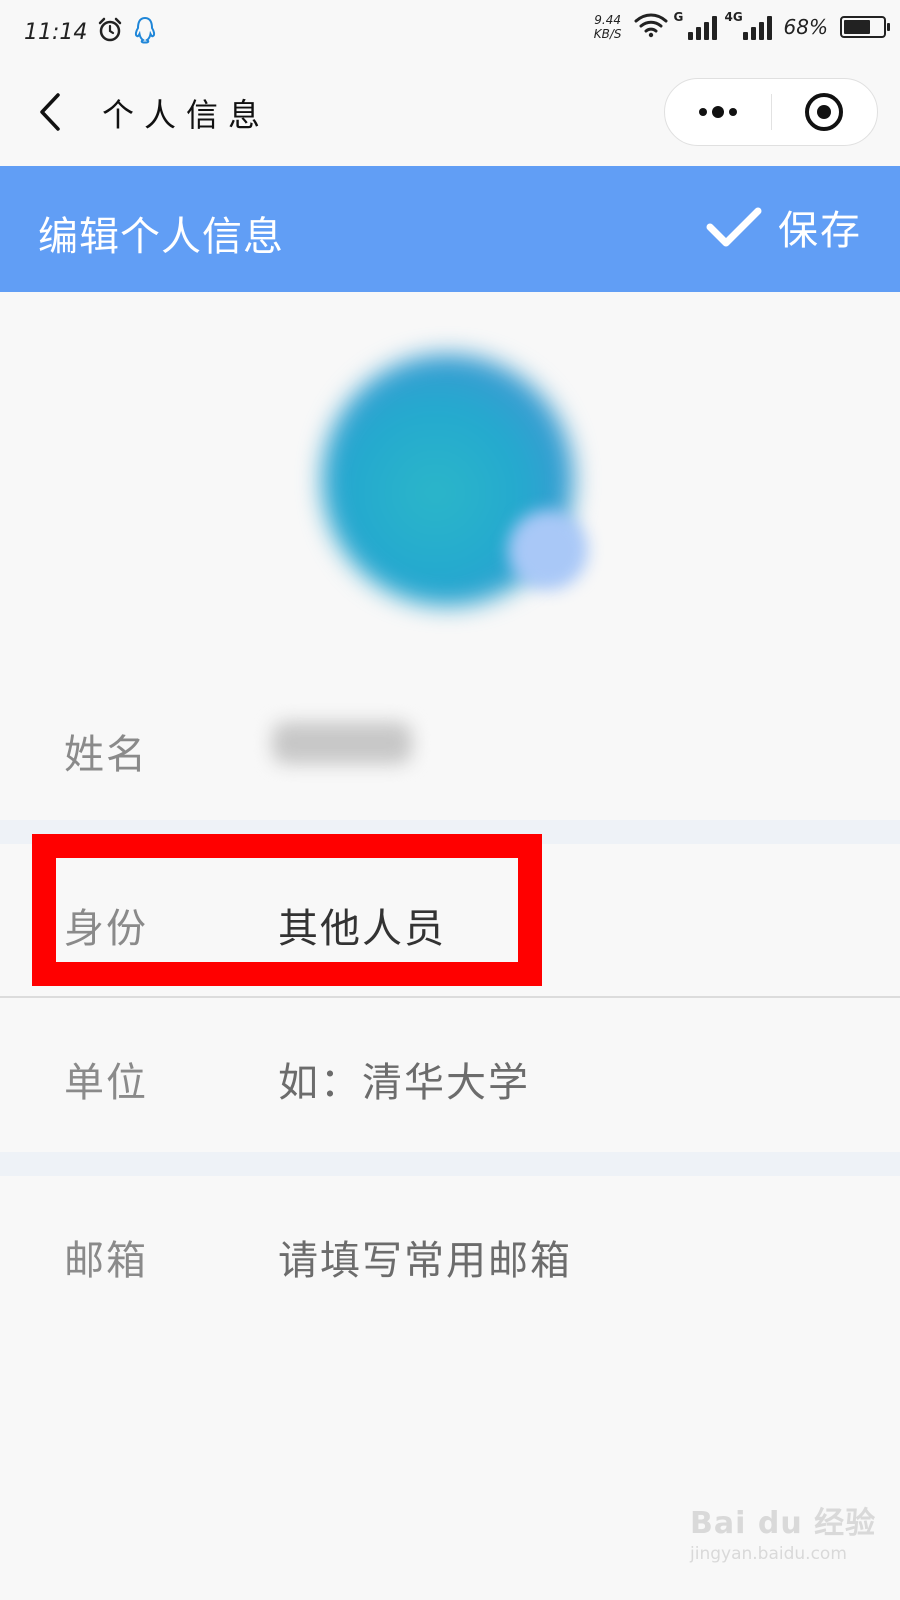 This screenshot has height=1600, width=900. I want to click on name-label: 姓名, so click(106, 755).